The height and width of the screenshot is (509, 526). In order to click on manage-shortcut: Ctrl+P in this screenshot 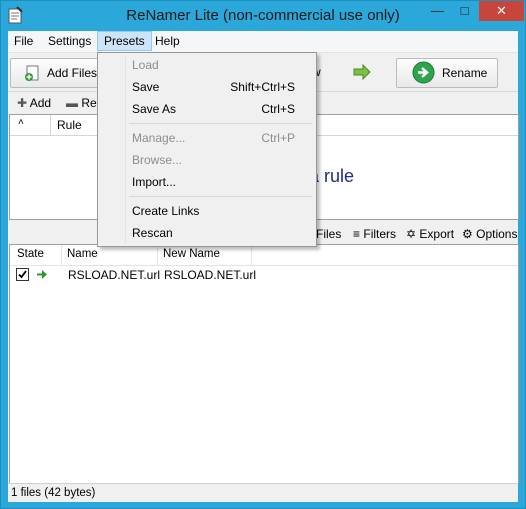, I will do `click(278, 138)`.